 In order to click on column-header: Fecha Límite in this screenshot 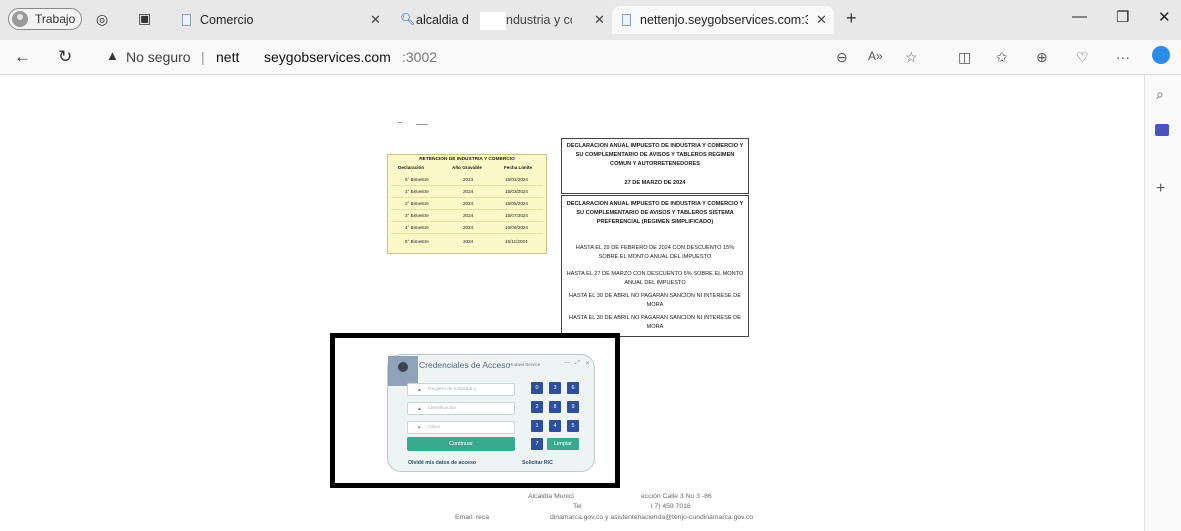, I will do `click(518, 167)`.